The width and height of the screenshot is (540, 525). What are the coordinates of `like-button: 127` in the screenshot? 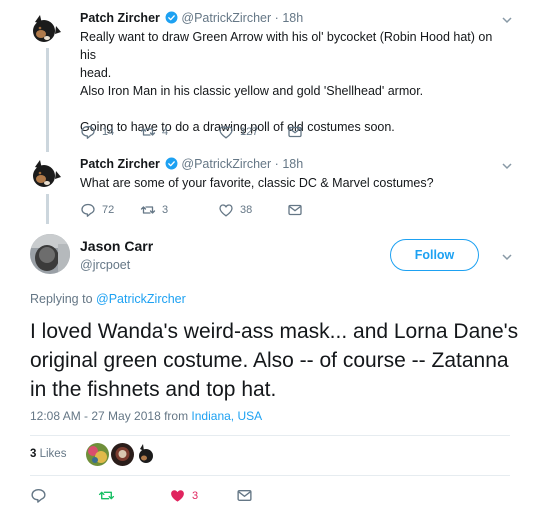 It's located at (238, 132).